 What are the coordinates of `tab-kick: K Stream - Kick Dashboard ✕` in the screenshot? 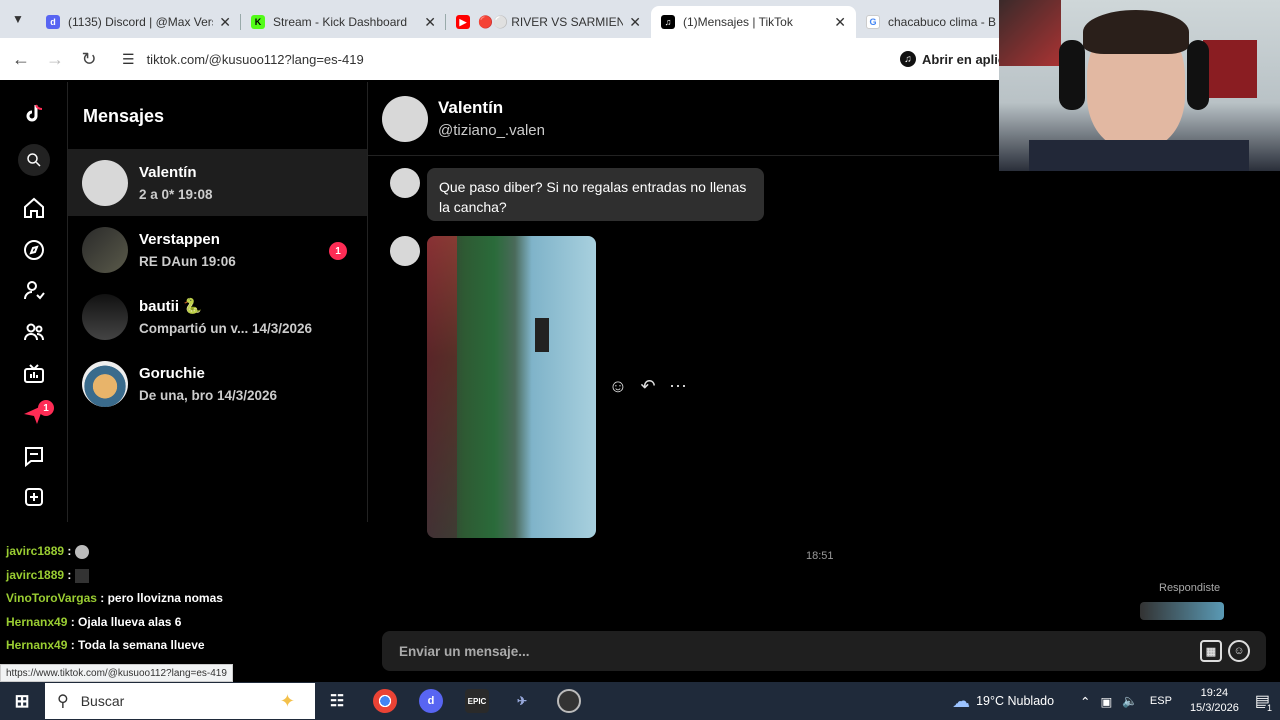 It's located at (343, 22).